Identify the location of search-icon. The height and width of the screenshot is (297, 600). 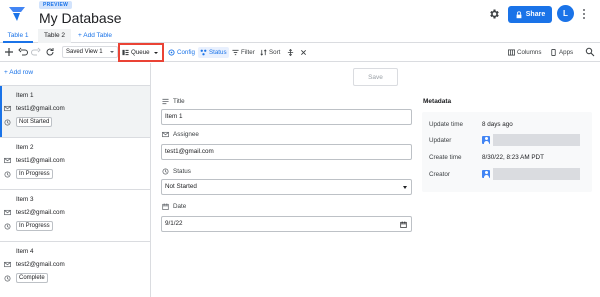
(590, 52).